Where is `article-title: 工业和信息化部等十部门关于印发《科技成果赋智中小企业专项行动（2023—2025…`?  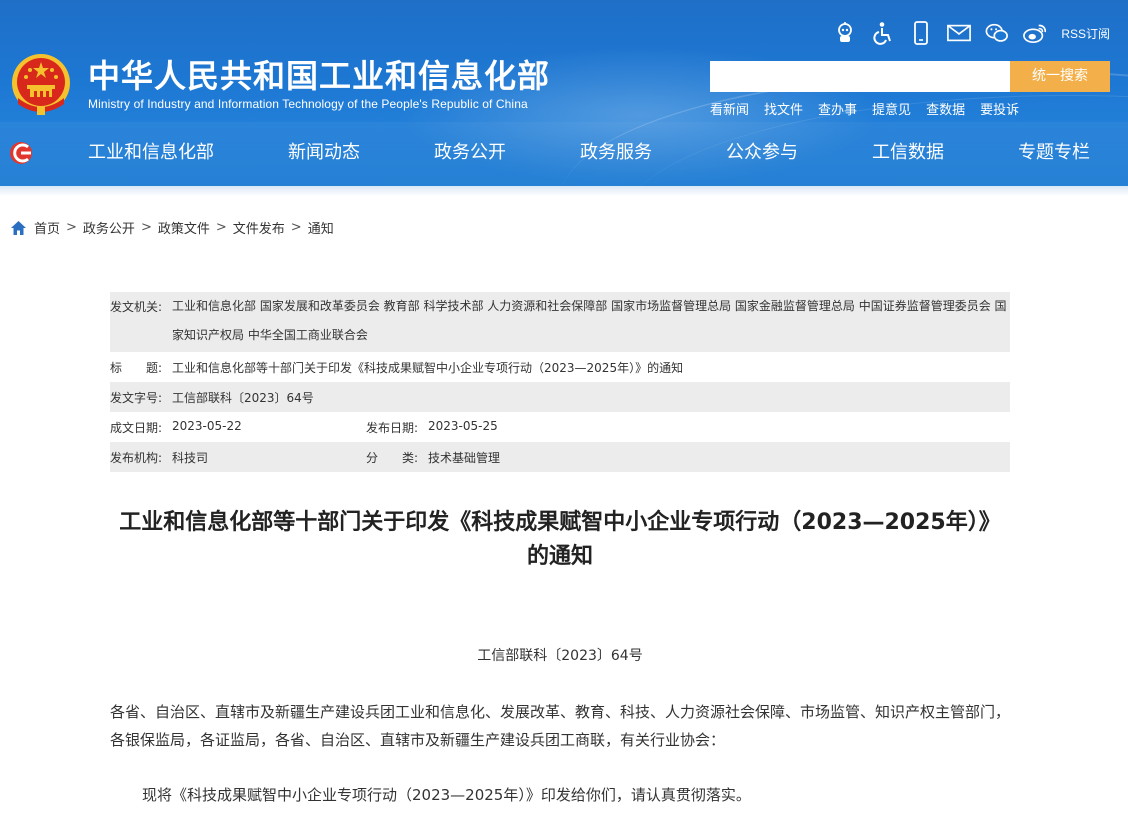
article-title: 工业和信息化部等十部门关于印发《科技成果赋智中小企业专项行动（2023—2025… is located at coordinates (560, 539).